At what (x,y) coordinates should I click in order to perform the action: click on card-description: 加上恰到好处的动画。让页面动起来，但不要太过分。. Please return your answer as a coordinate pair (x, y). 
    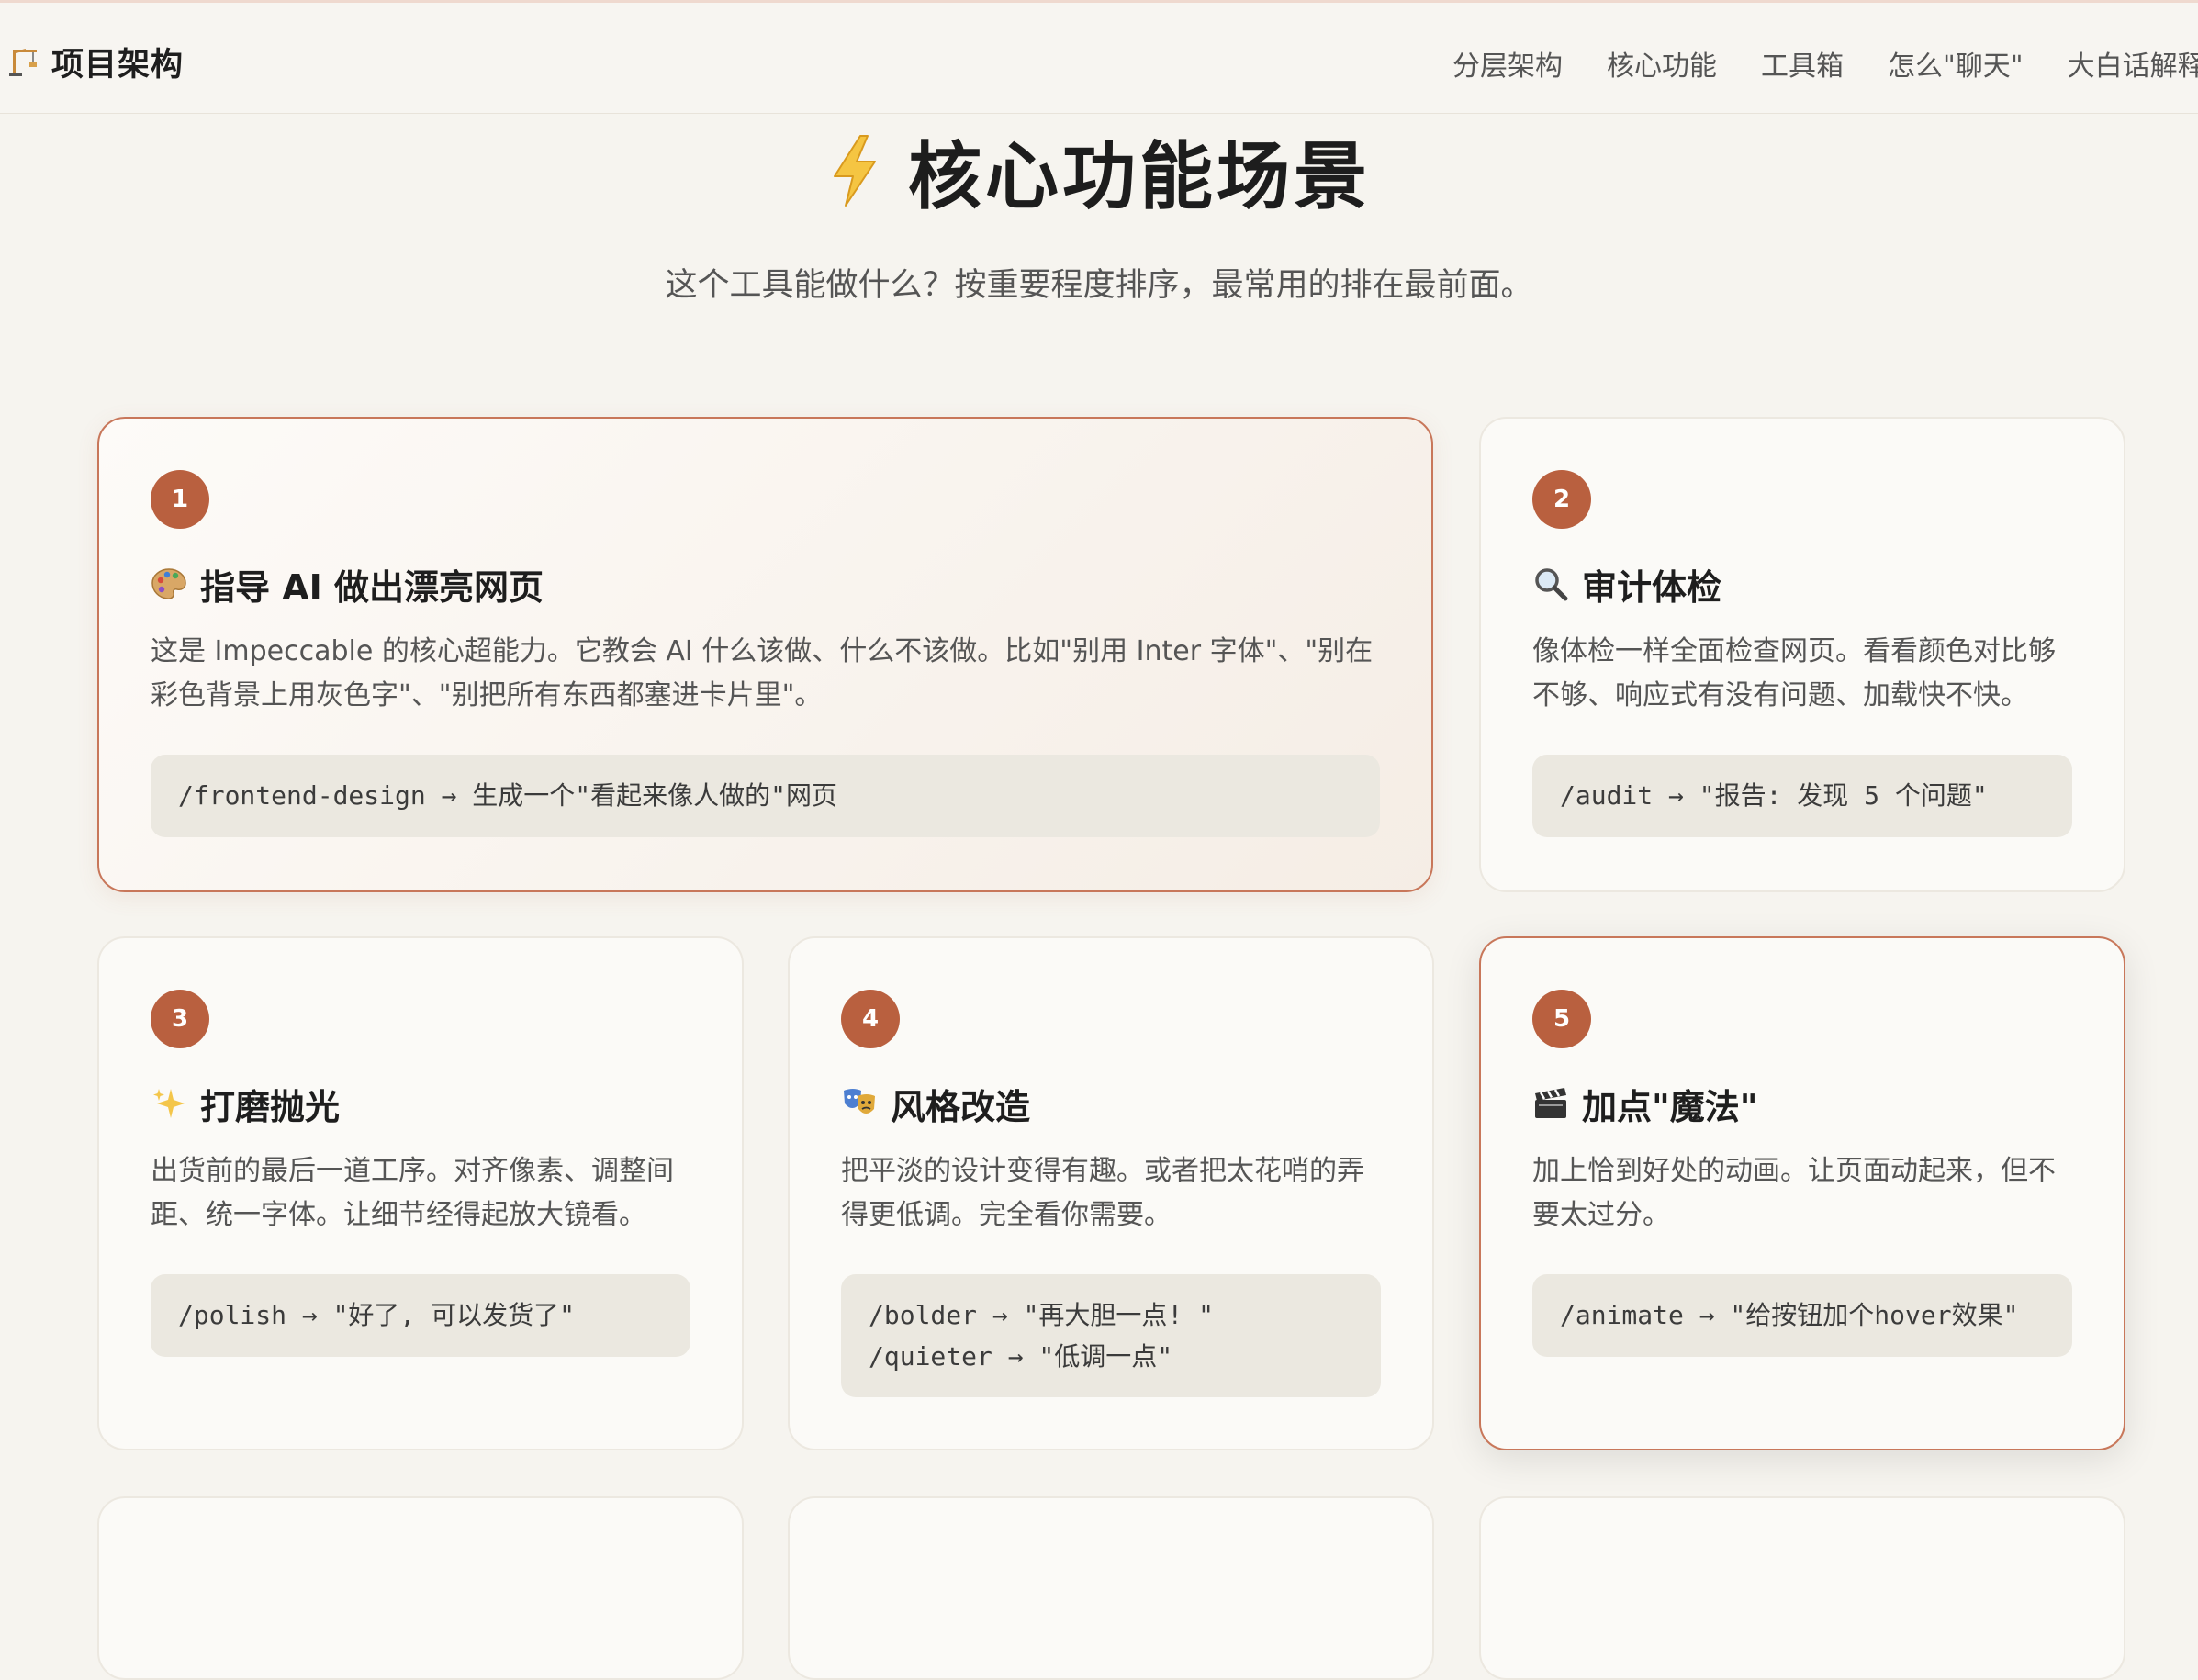
    Looking at the image, I should click on (1794, 1193).